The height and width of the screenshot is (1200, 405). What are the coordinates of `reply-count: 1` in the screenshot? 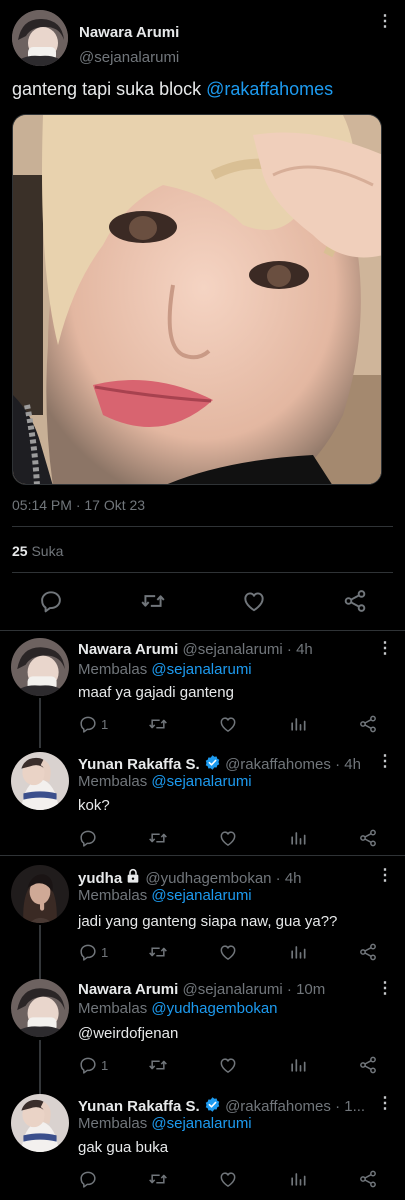 It's located at (105, 724).